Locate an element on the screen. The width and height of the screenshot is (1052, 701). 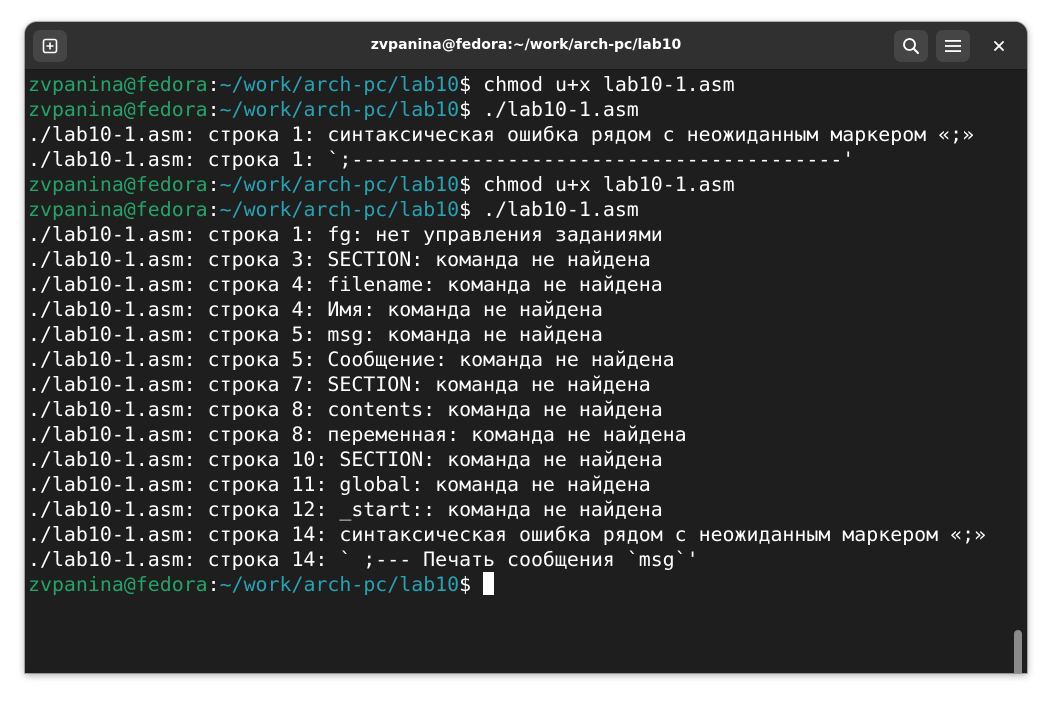
close-button is located at coordinates (999, 46).